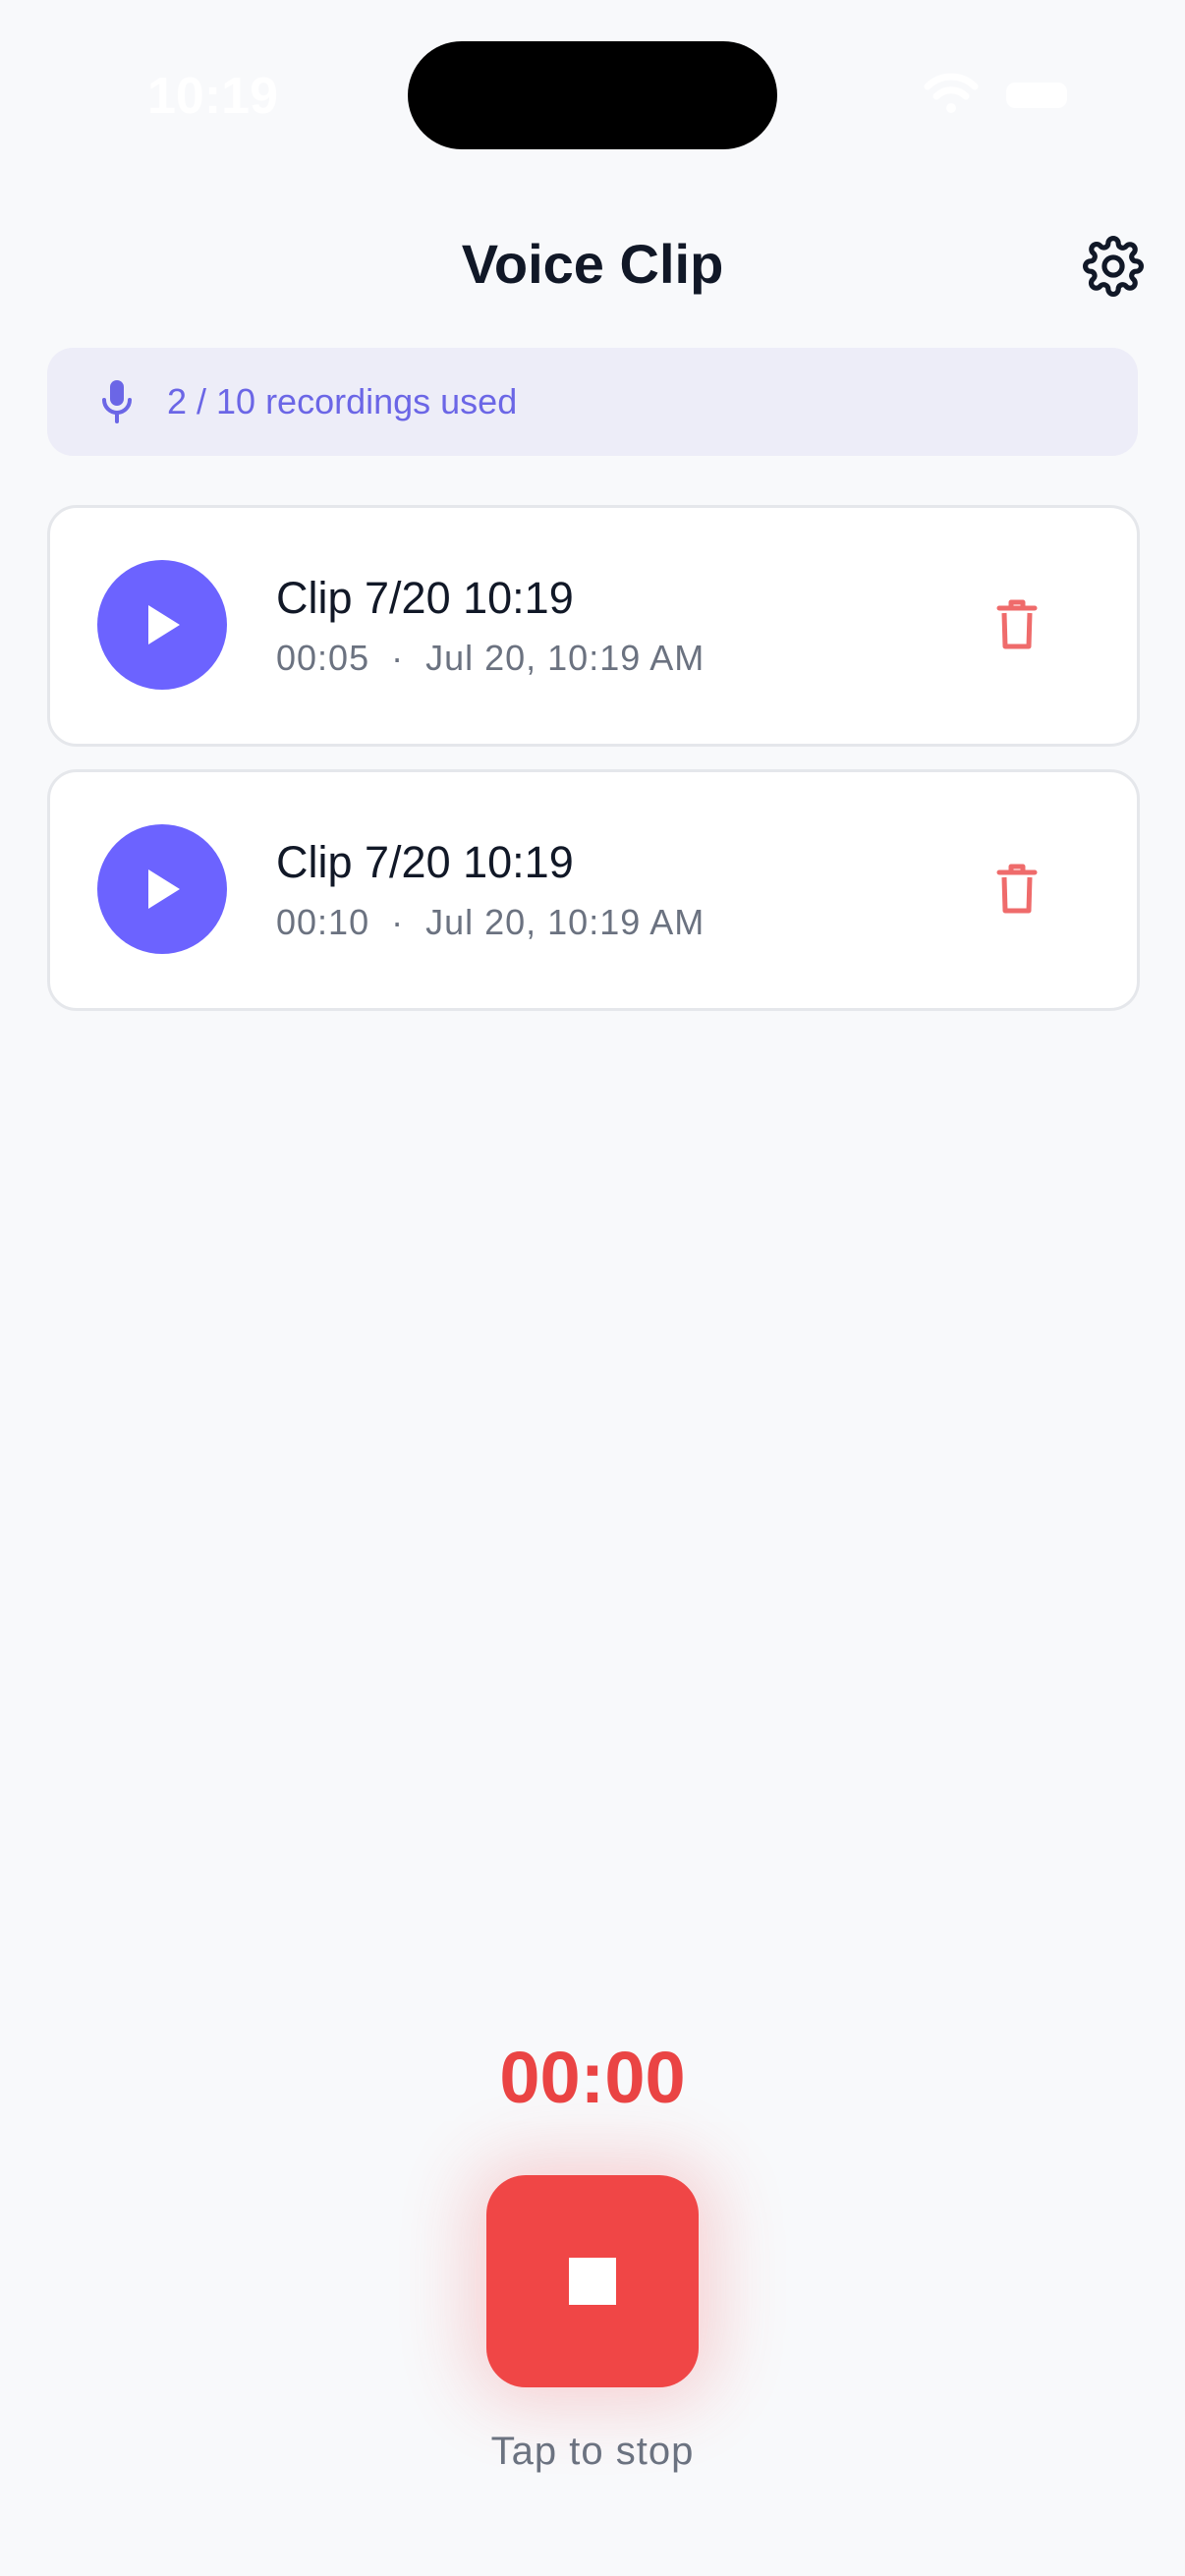  I want to click on clip-card: Clip 7/20 10:19 00:05 · Jul 20, 10:19 AM, so click(594, 626).